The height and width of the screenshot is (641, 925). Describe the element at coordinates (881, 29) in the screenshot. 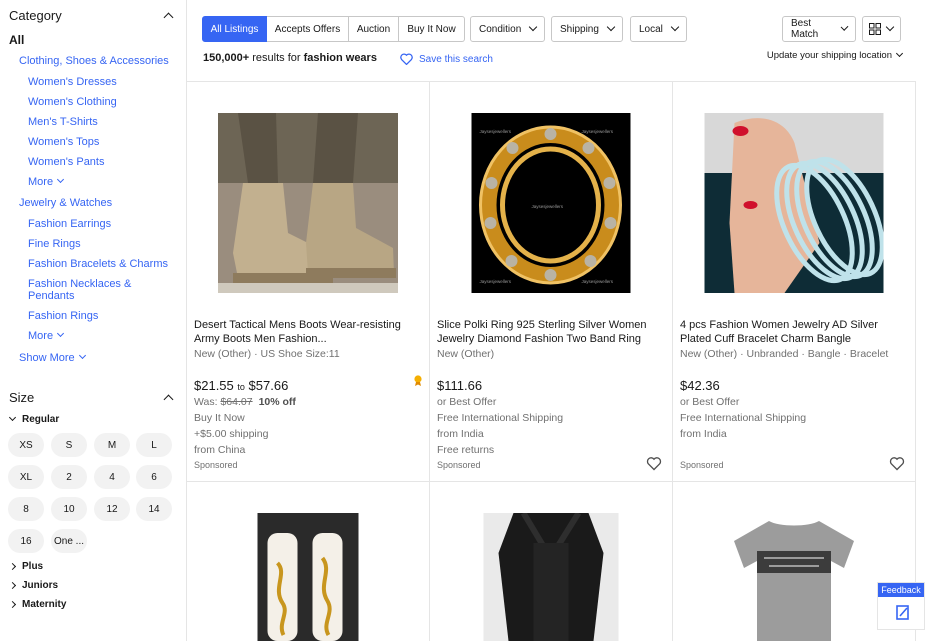

I see `view-toggle-button` at that location.